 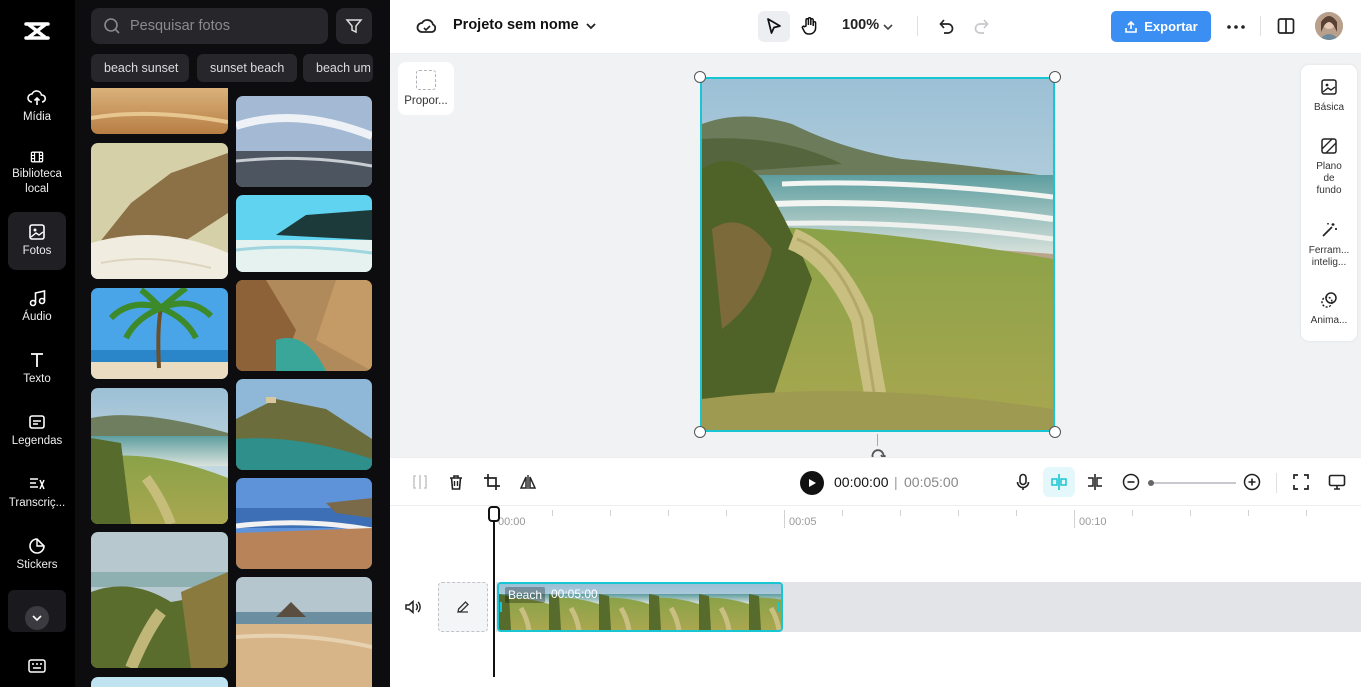 What do you see at coordinates (1192, 483) in the screenshot?
I see `zoom-slider` at bounding box center [1192, 483].